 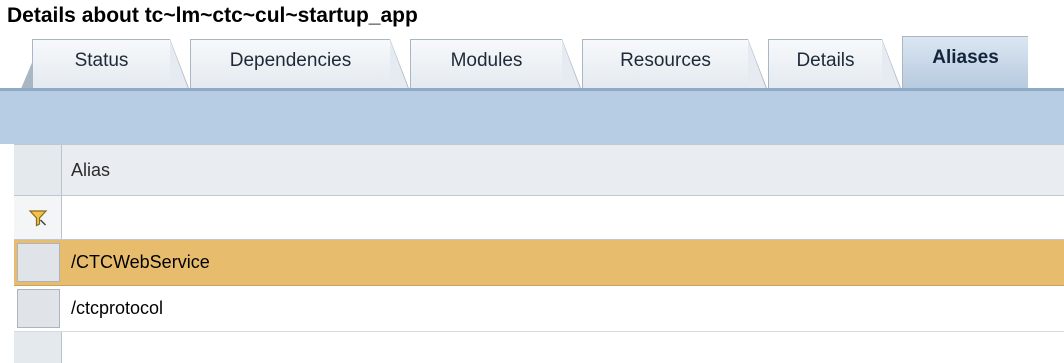 What do you see at coordinates (7, 253) in the screenshot?
I see `left-rail` at bounding box center [7, 253].